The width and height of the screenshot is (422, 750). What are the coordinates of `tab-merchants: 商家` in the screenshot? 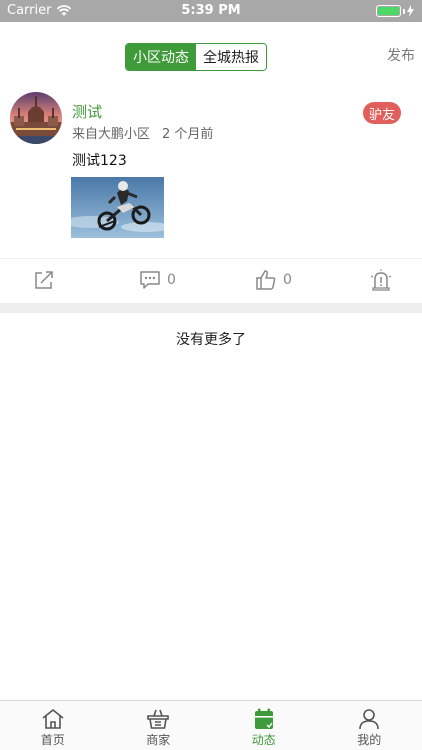 It's located at (159, 725).